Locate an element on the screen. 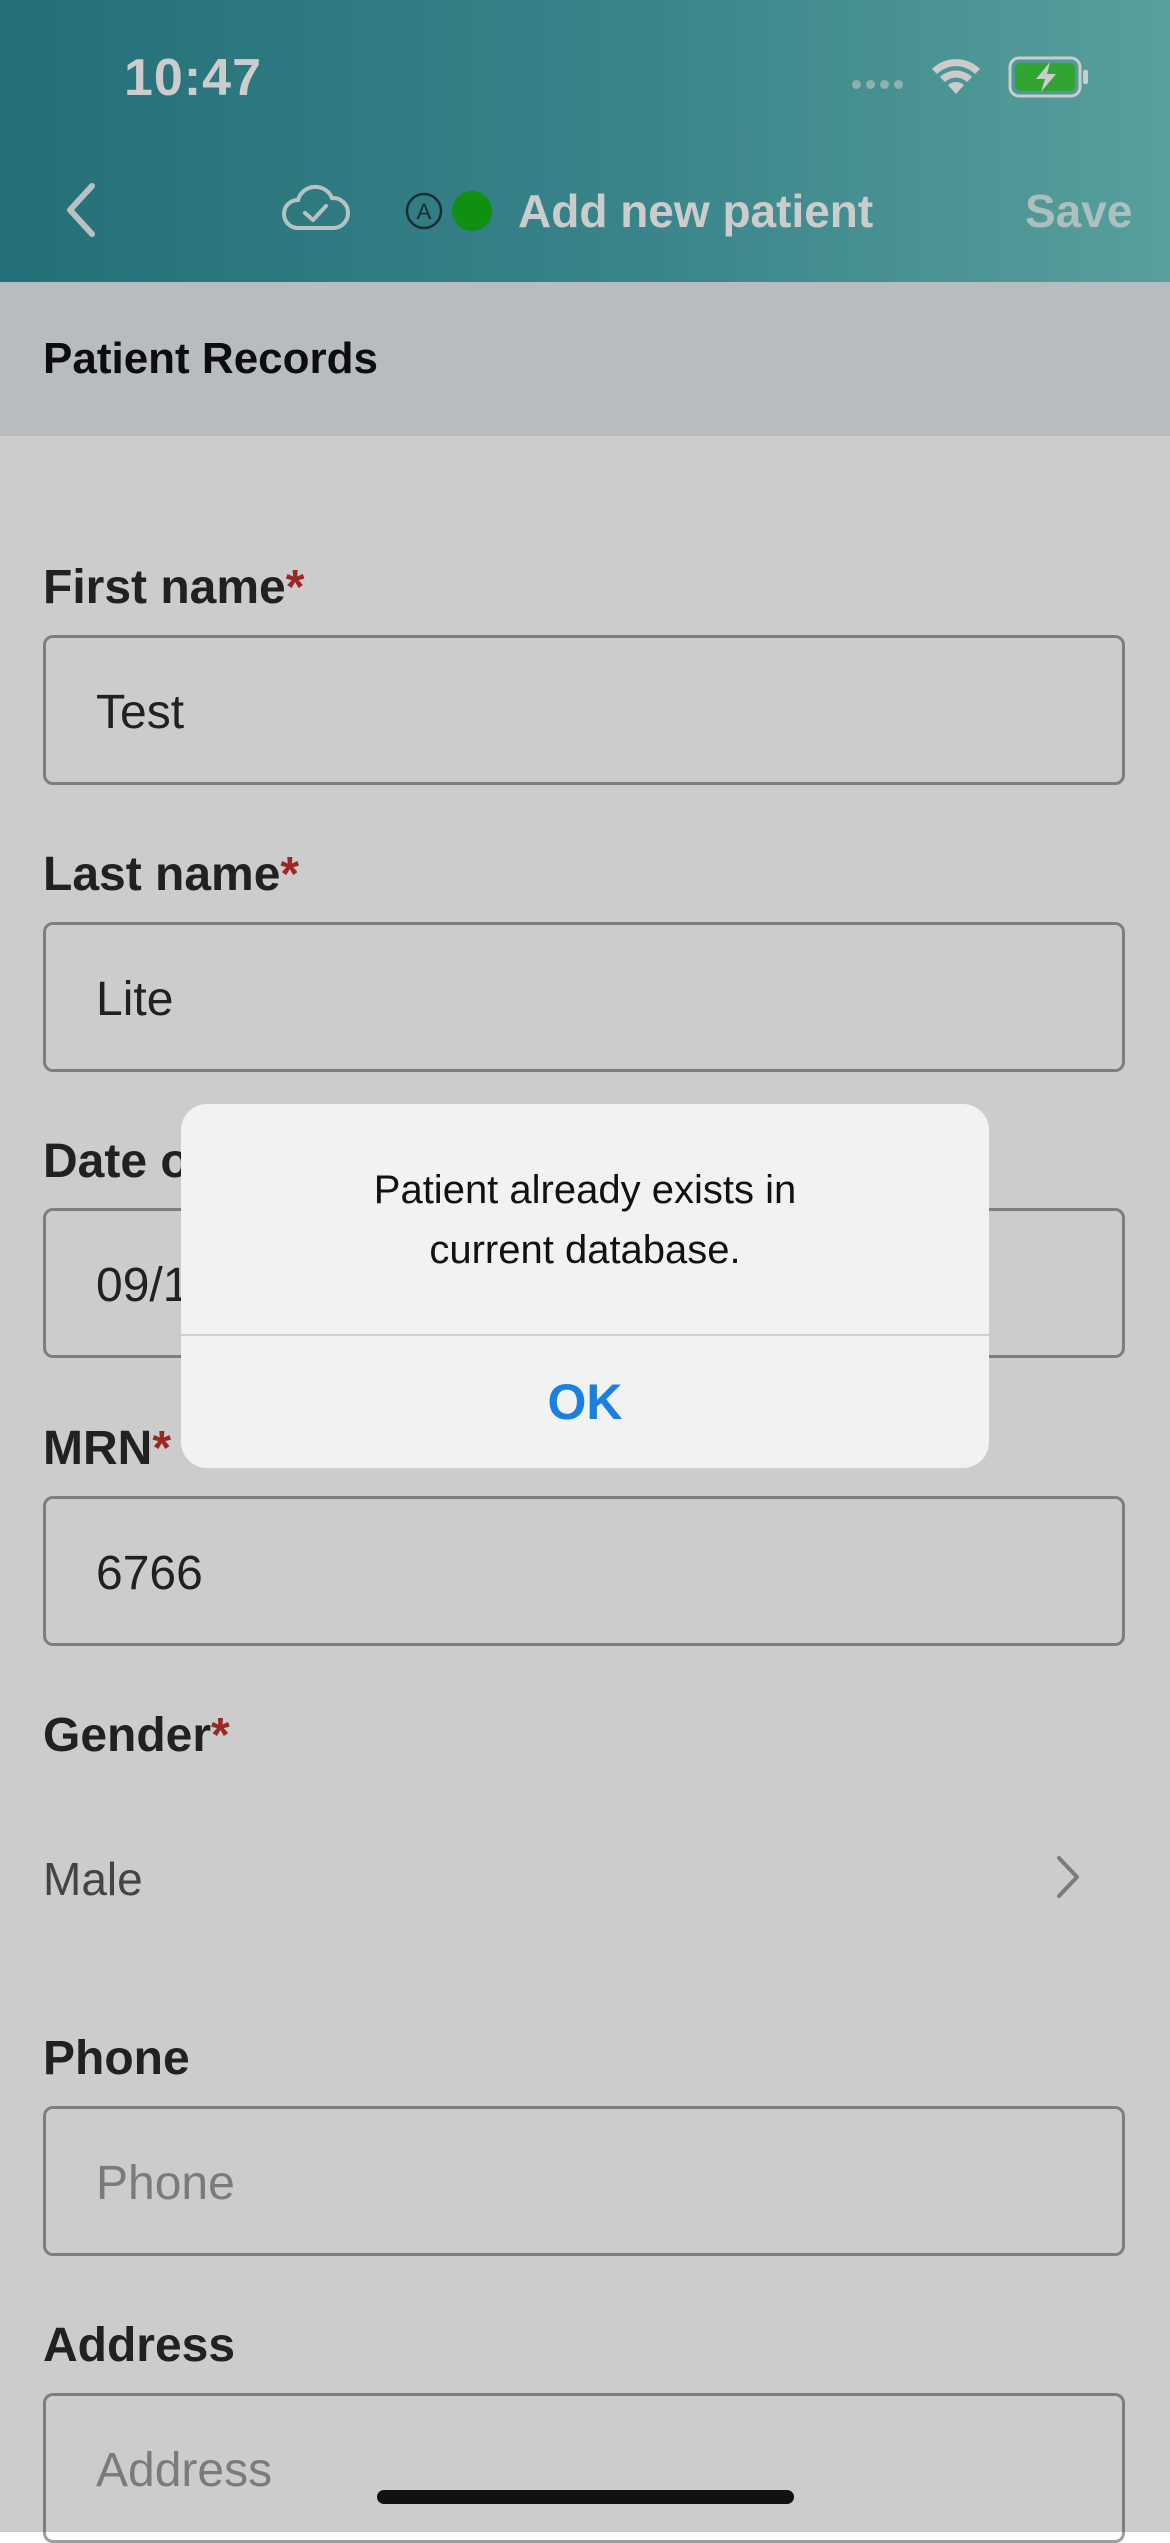 The image size is (1170, 2543). home-indicator is located at coordinates (585, 2497).